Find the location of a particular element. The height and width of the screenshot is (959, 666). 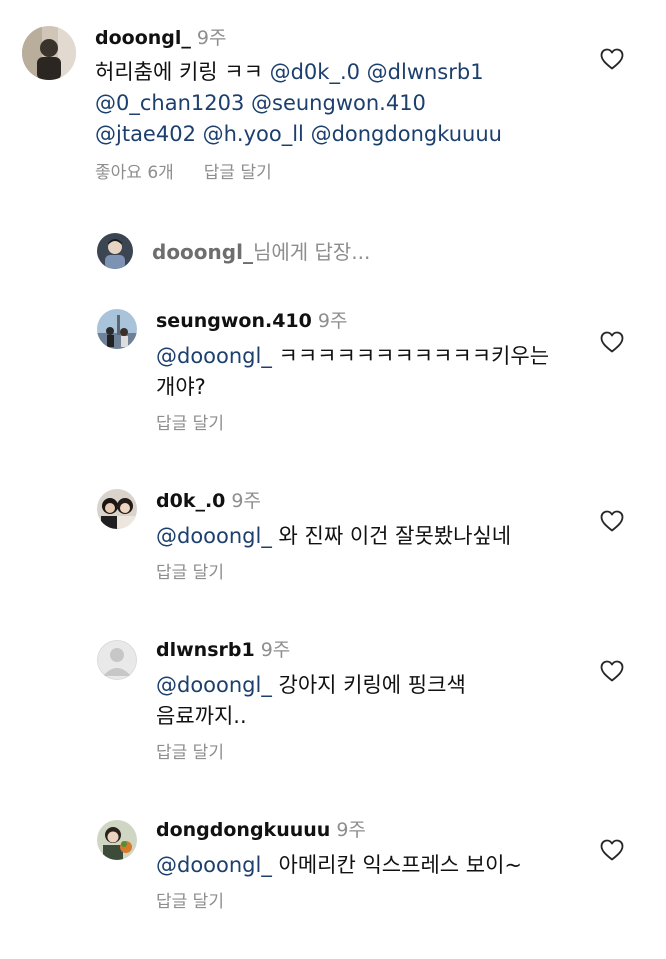

avatar-dongdongkuuuu is located at coordinates (117, 840).